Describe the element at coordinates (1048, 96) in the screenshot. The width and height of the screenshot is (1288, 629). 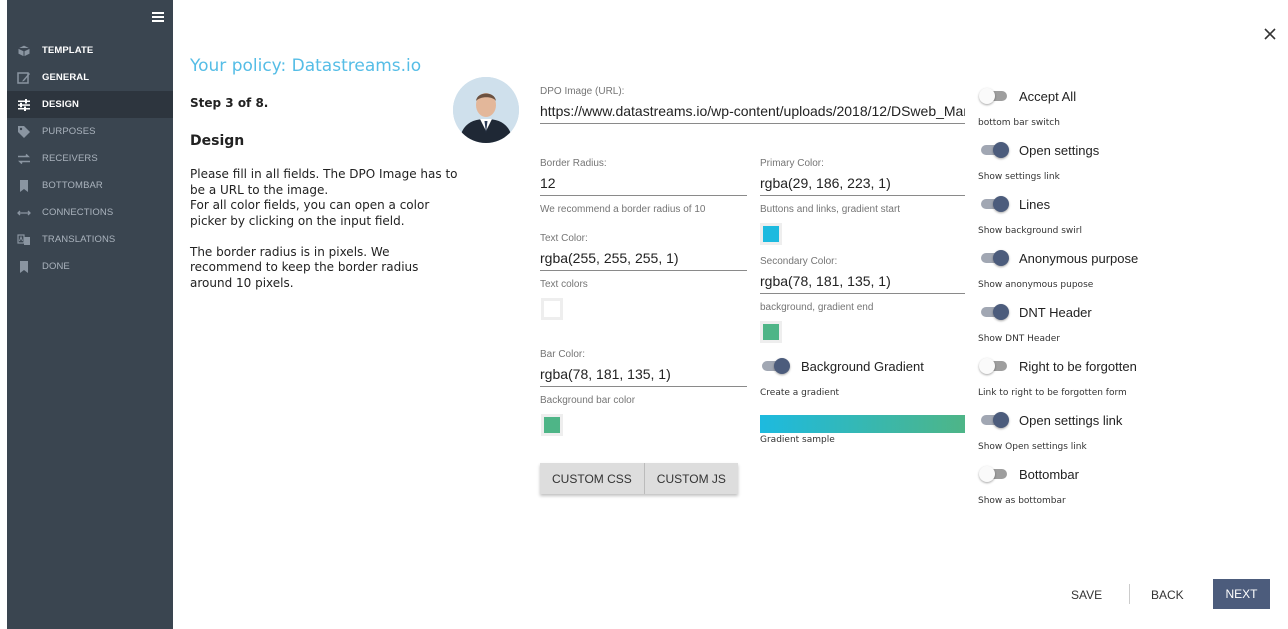
I see `toggle-label: Accept All` at that location.